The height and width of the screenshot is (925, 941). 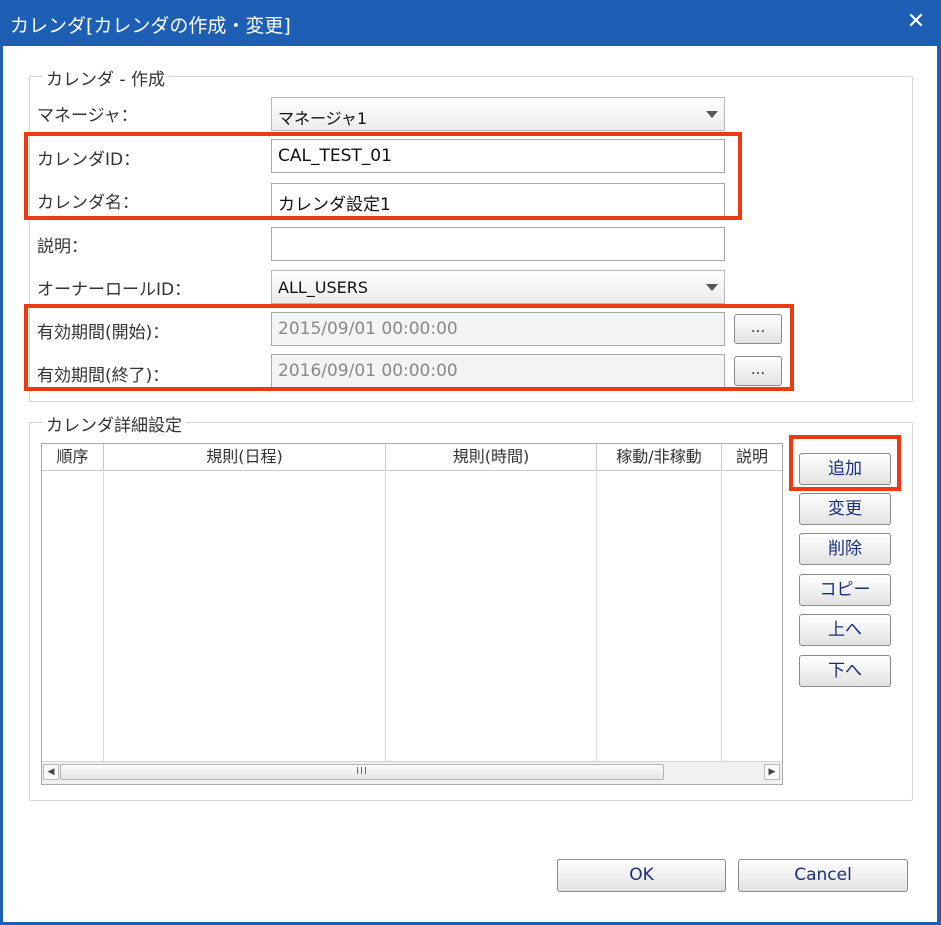 I want to click on column-header-time-rule: 規則(時間), so click(x=491, y=457).